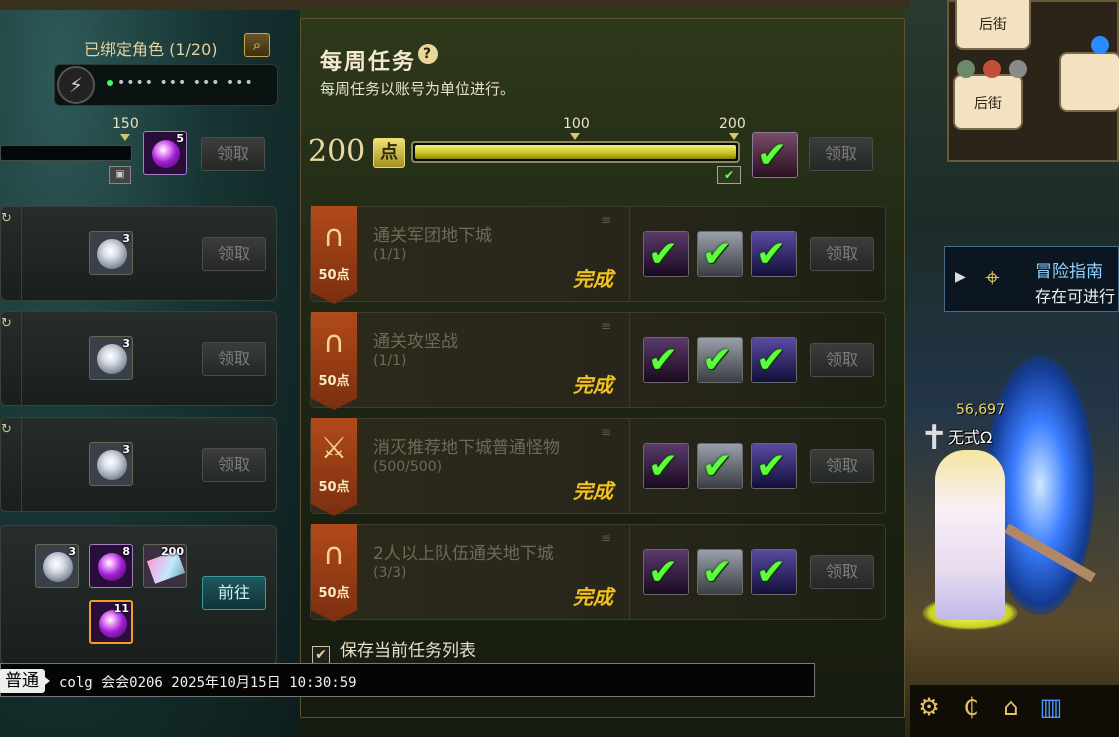 The height and width of the screenshot is (737, 1119). Describe the element at coordinates (428, 54) in the screenshot. I see `help-icon: ?` at that location.